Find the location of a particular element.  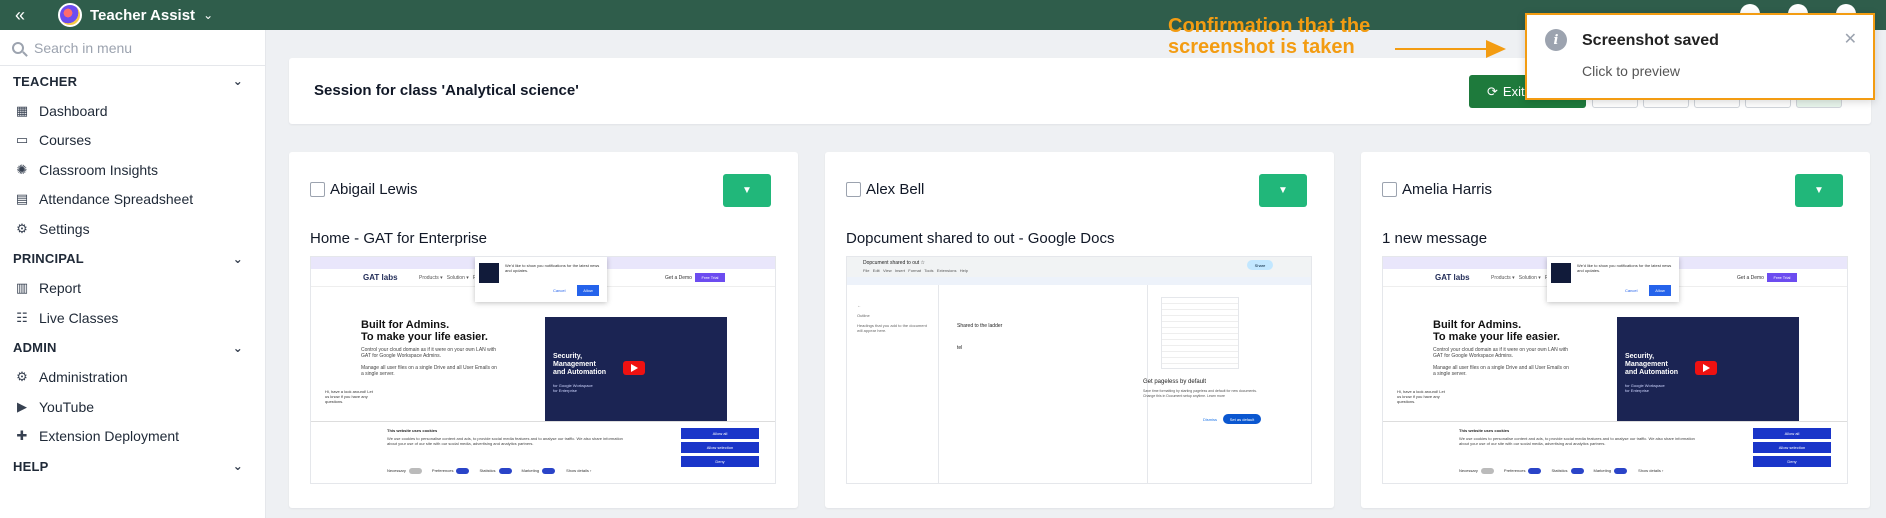

sidebar-item-label: Administration is located at coordinates (83, 377).